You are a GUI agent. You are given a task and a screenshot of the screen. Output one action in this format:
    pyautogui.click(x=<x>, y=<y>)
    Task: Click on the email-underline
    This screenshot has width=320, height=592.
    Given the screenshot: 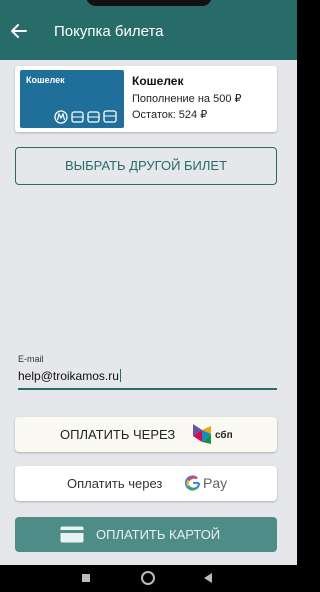 What is the action you would take?
    pyautogui.click(x=147, y=389)
    